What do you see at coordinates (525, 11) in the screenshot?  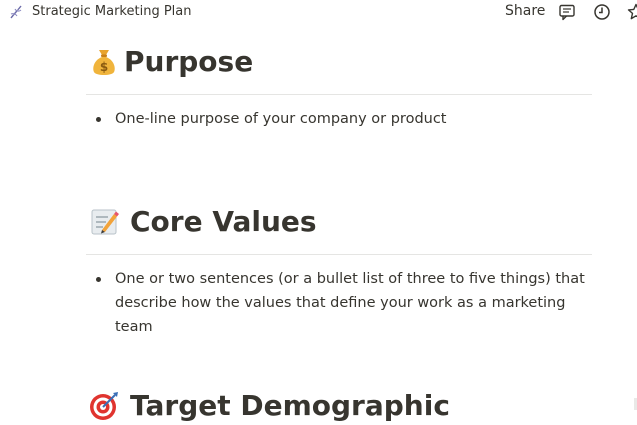 I see `share-button: Share` at bounding box center [525, 11].